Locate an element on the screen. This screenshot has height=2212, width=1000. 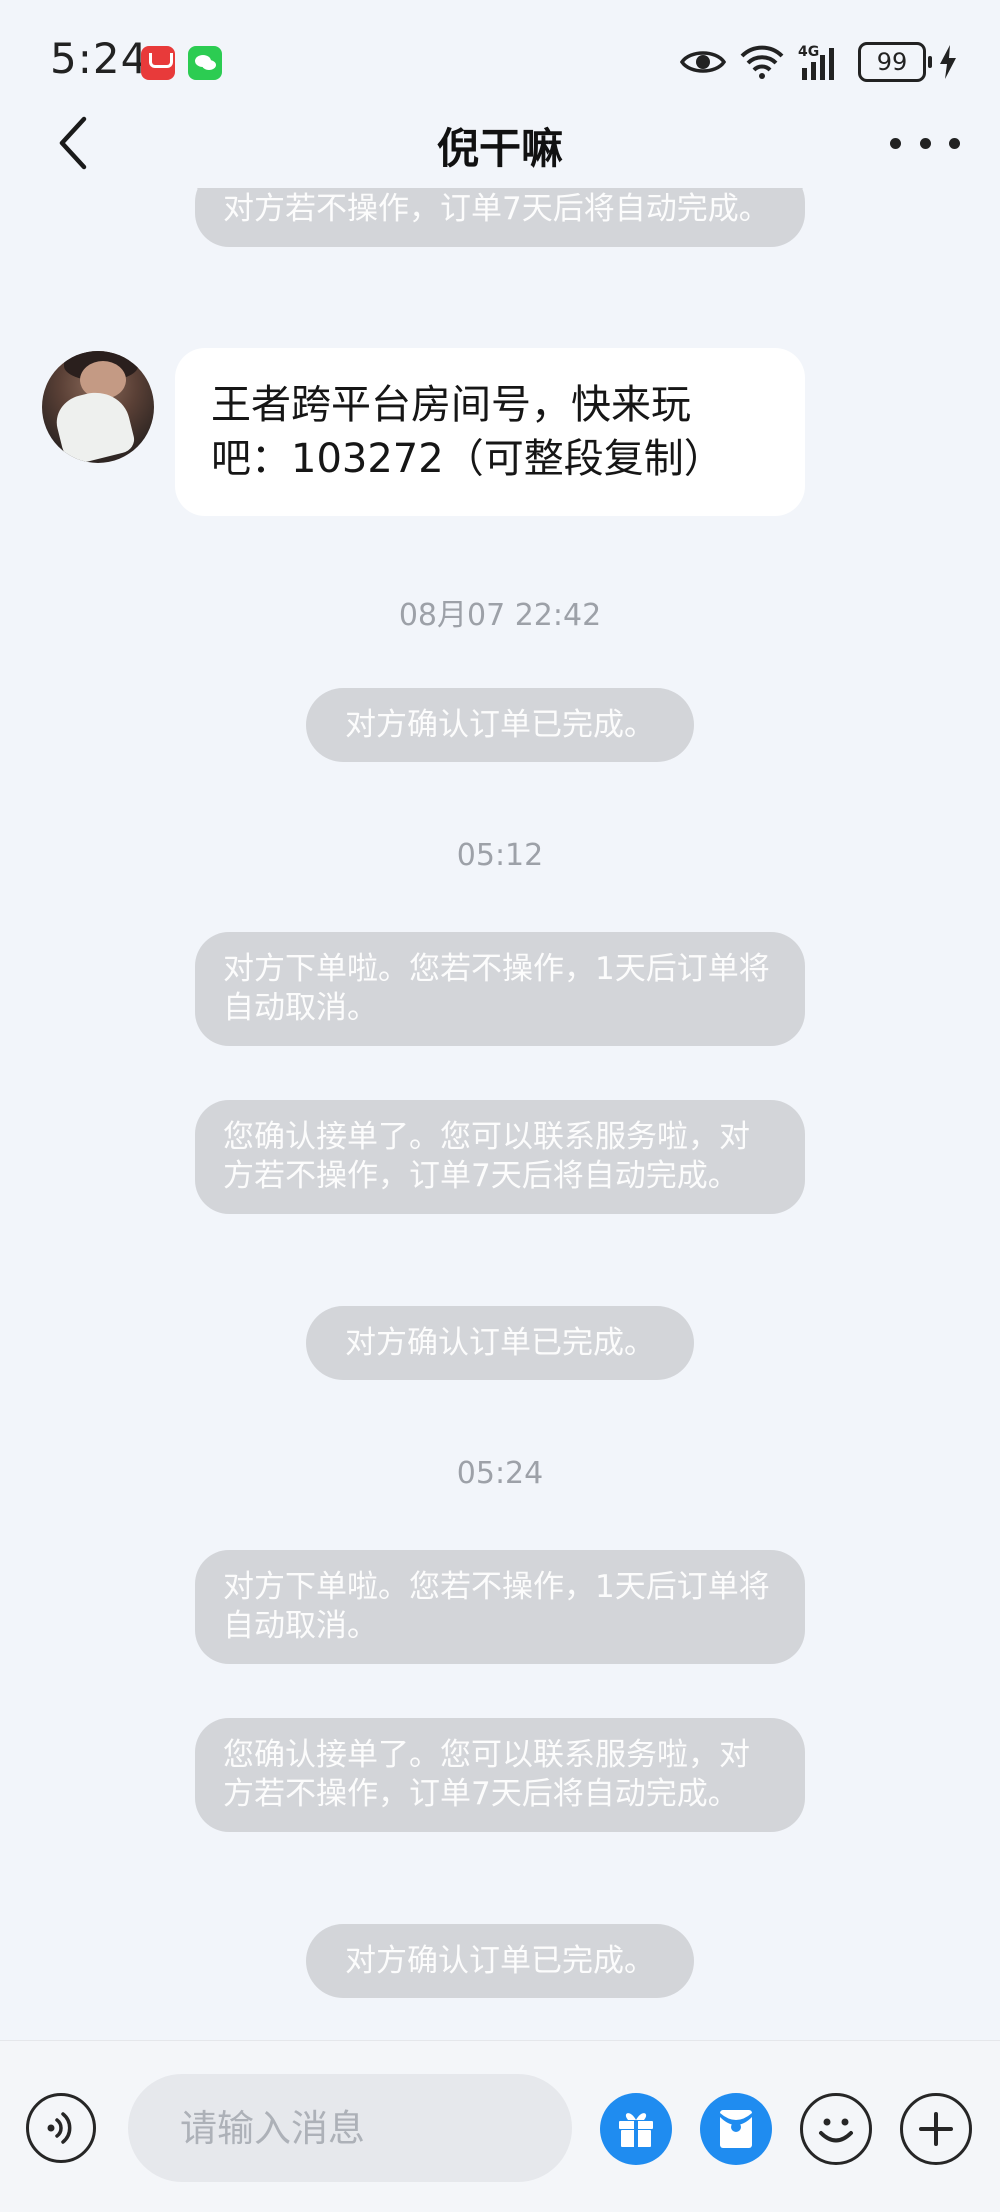
red-packet-icon is located at coordinates (736, 2129).